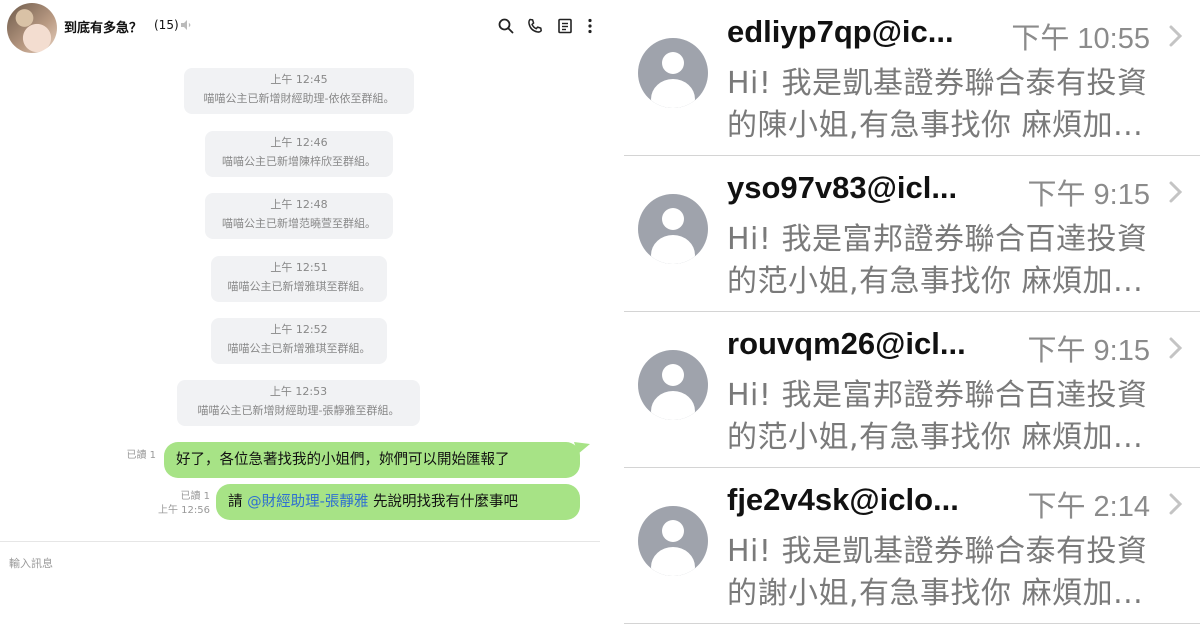  What do you see at coordinates (535, 26) in the screenshot?
I see `phone-icon` at bounding box center [535, 26].